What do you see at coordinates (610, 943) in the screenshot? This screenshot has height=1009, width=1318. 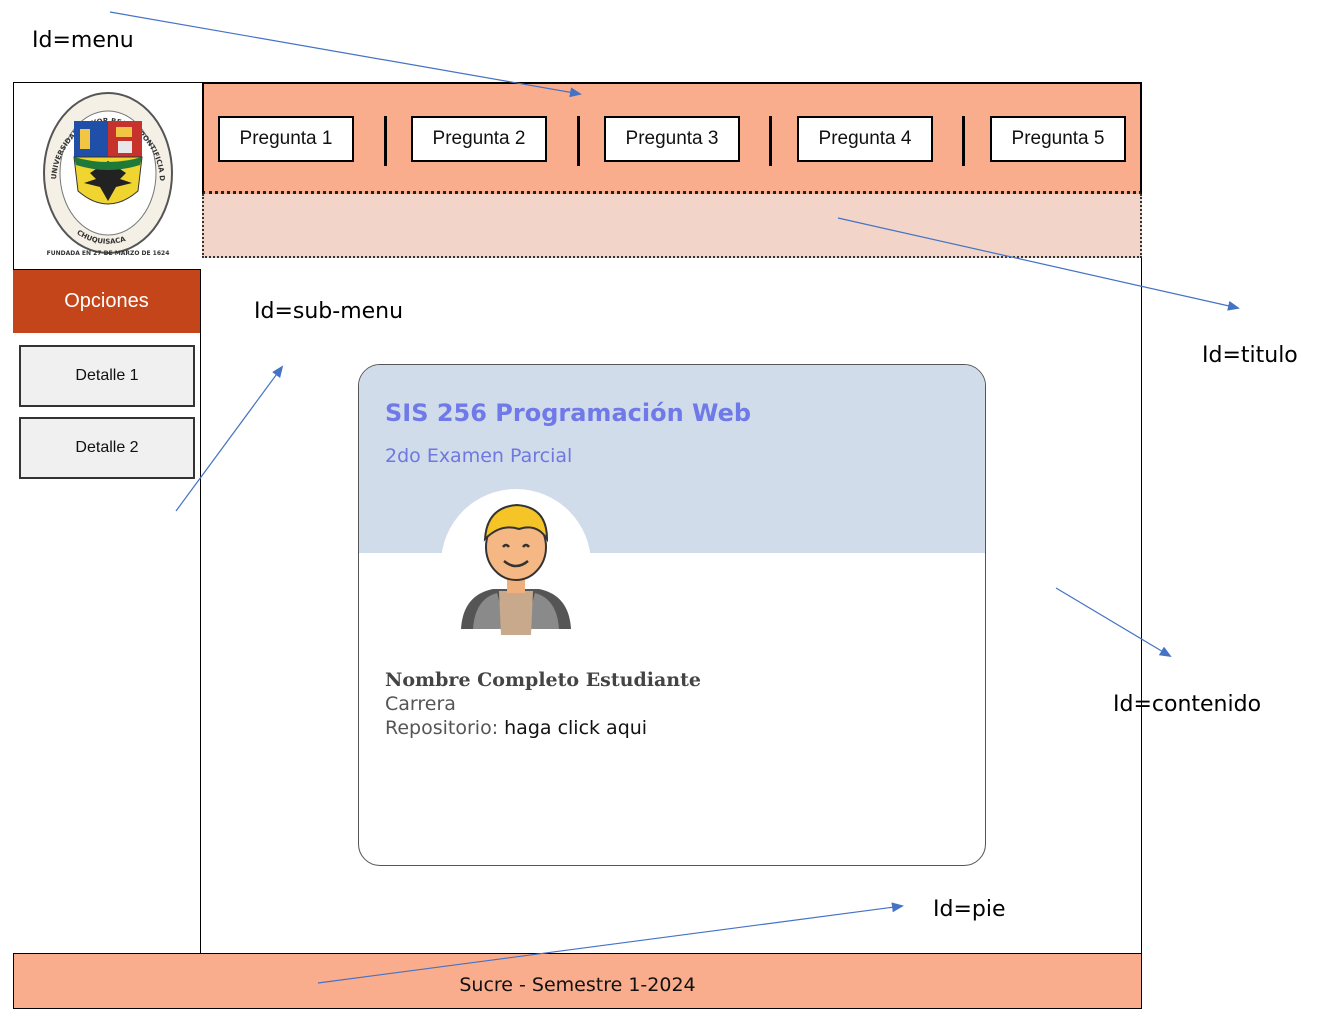 I see `arrow-pie` at bounding box center [610, 943].